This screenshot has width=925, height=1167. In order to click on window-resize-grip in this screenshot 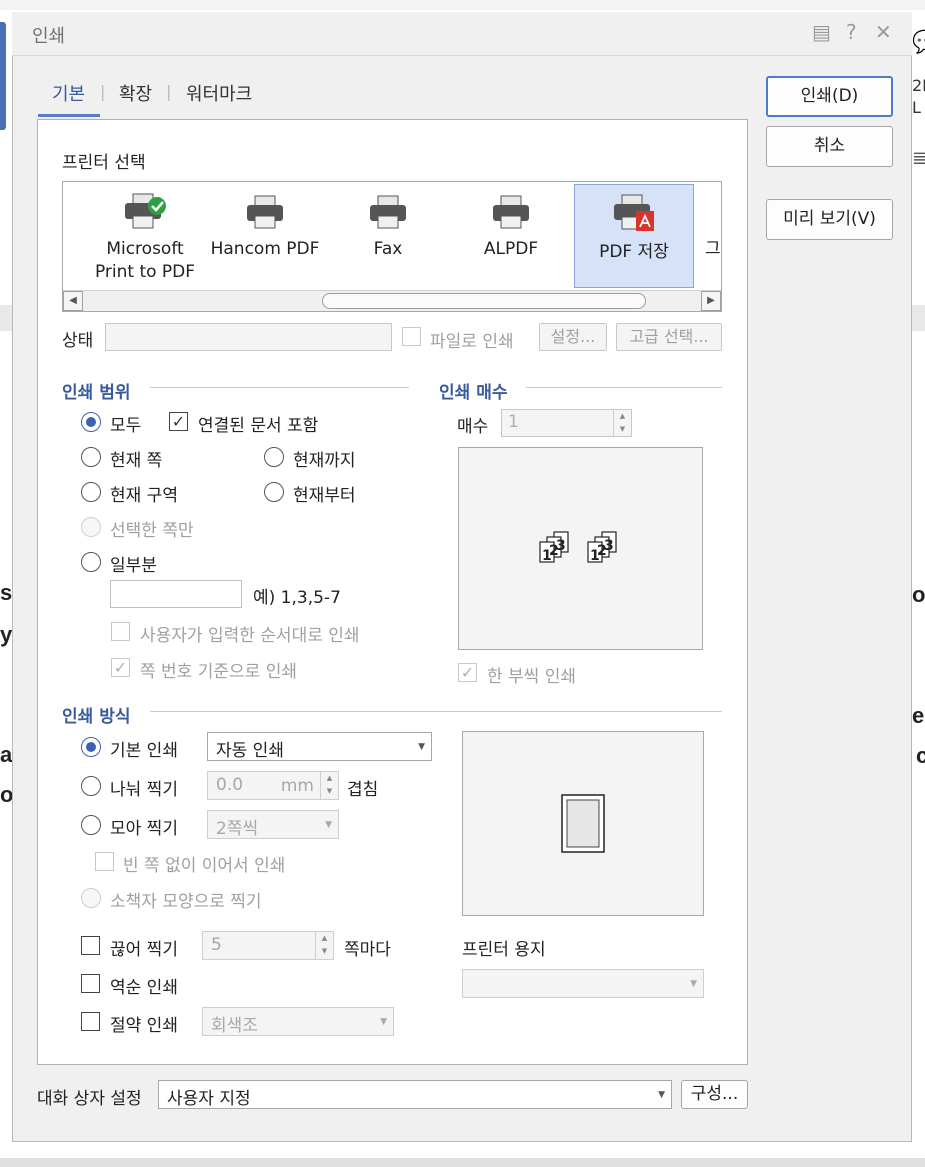, I will do `click(462, 1162)`.